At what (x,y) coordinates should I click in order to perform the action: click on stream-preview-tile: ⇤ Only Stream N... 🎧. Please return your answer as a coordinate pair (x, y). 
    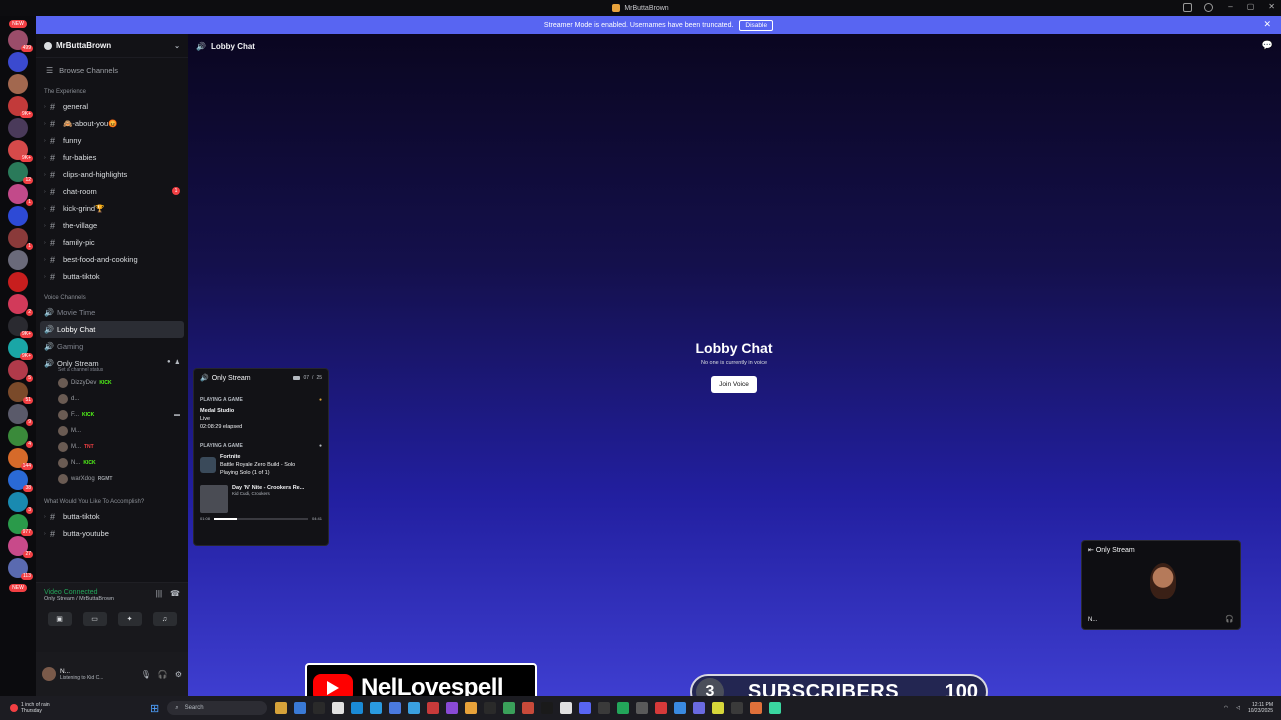
    Looking at the image, I should click on (1161, 585).